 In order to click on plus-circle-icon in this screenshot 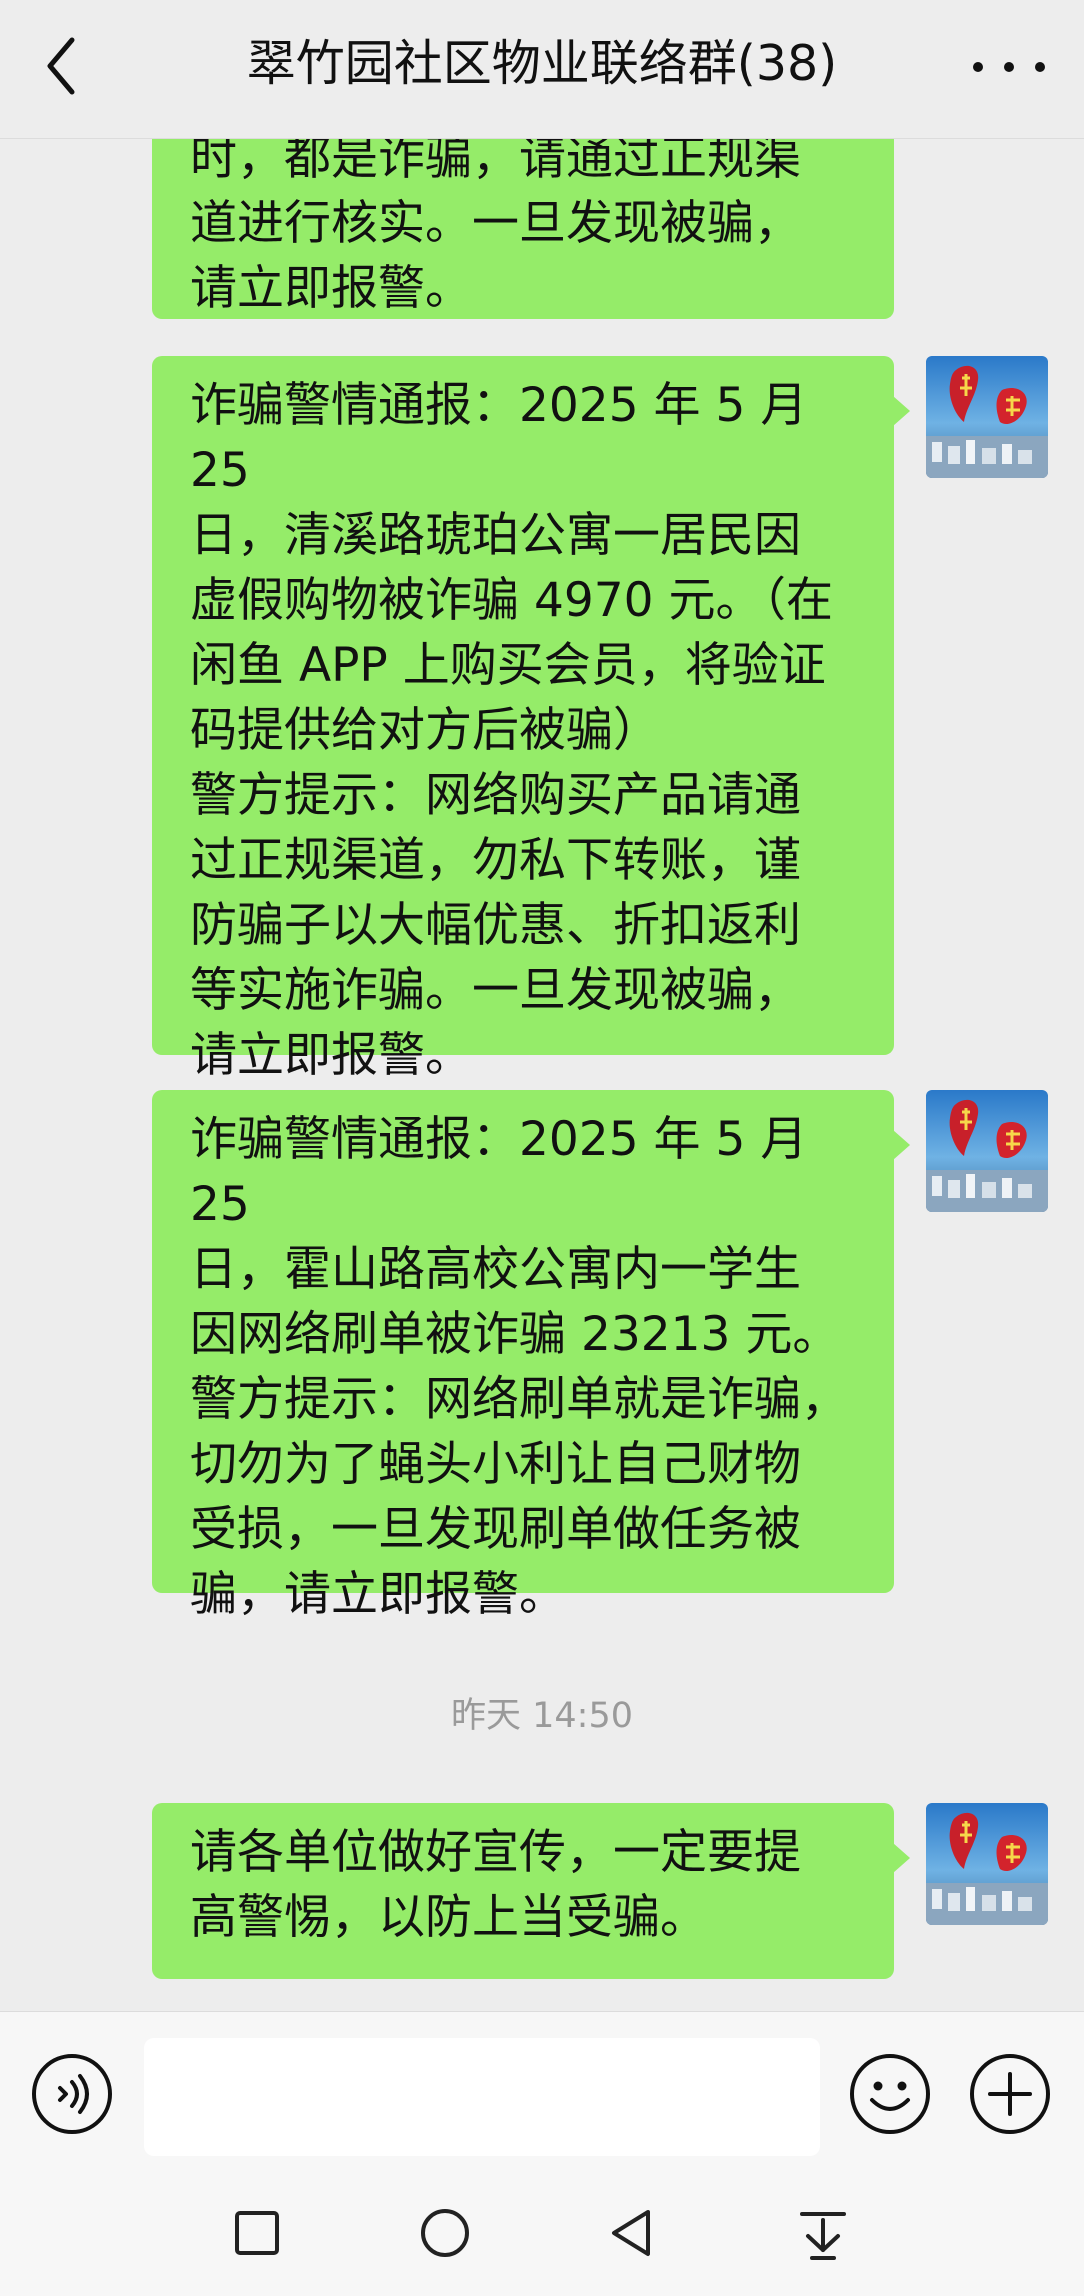, I will do `click(1010, 2094)`.